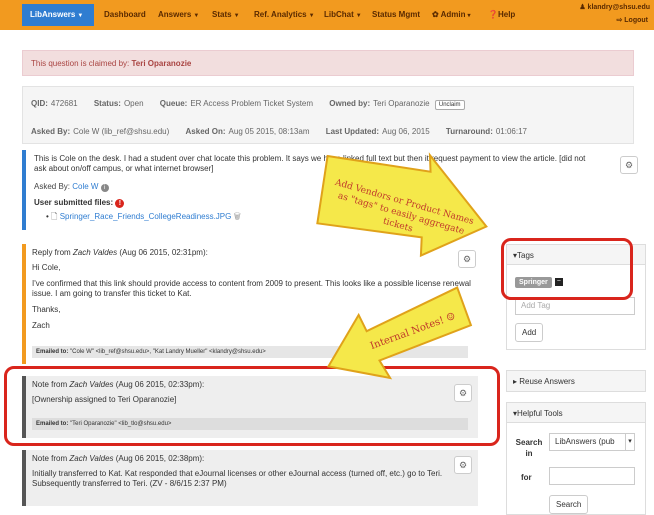 The image size is (654, 515). I want to click on turnaround-value: 01:06:17, so click(511, 131).